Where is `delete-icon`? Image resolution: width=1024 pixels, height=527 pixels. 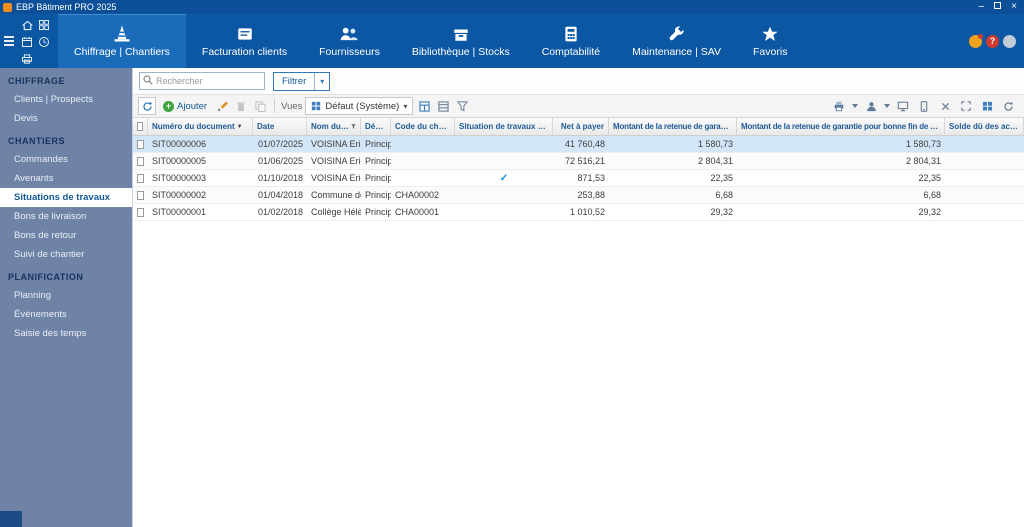
delete-icon is located at coordinates (241, 106).